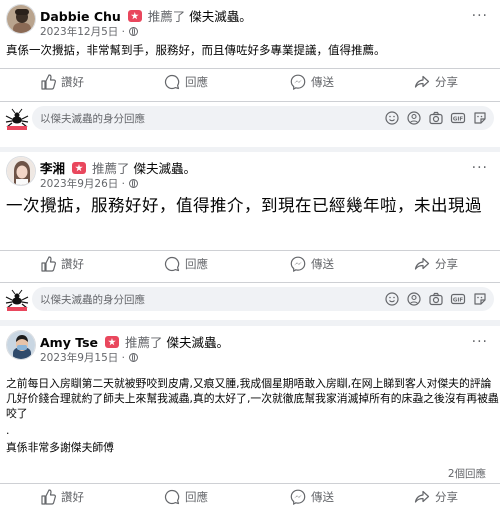  Describe the element at coordinates (69, 342) in the screenshot. I see `author-name: Amy Tse` at that location.